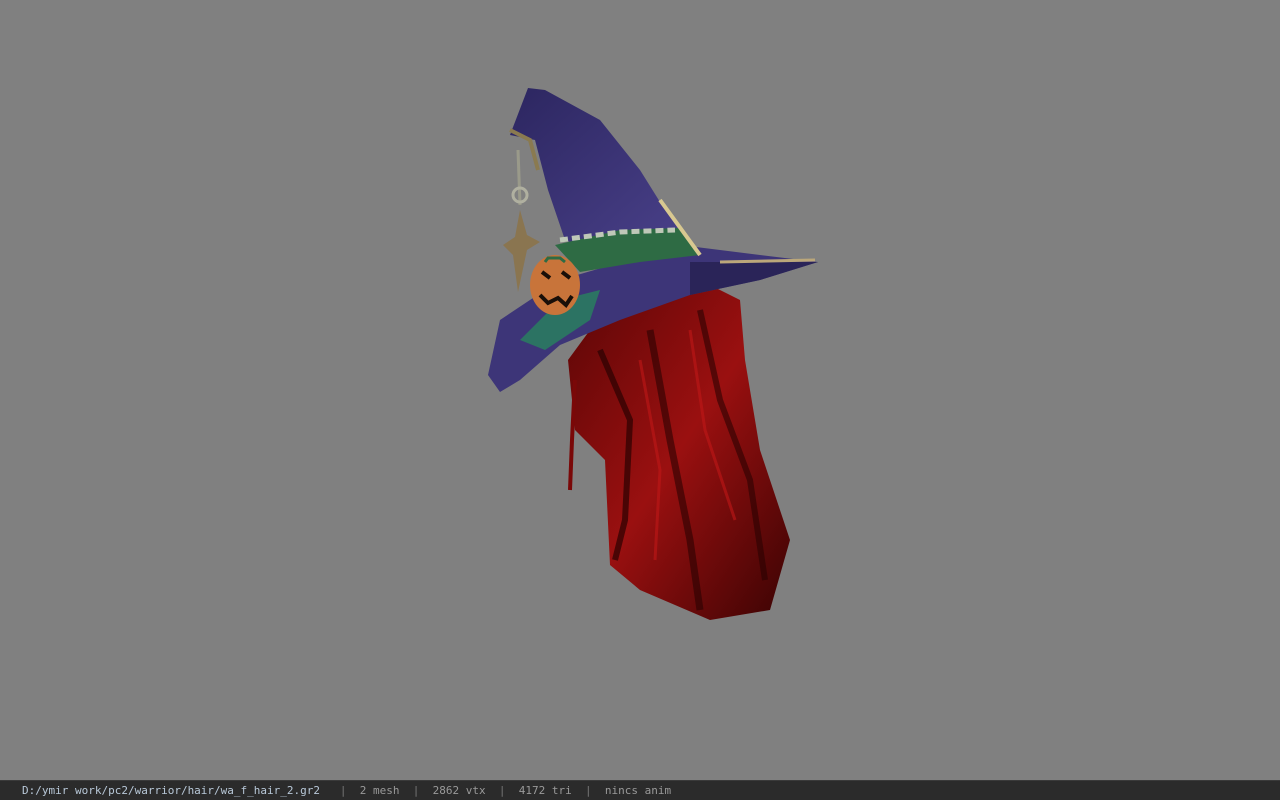 This screenshot has width=1280, height=800. Describe the element at coordinates (679, 450) in the screenshot. I see `hair-mesh` at that location.